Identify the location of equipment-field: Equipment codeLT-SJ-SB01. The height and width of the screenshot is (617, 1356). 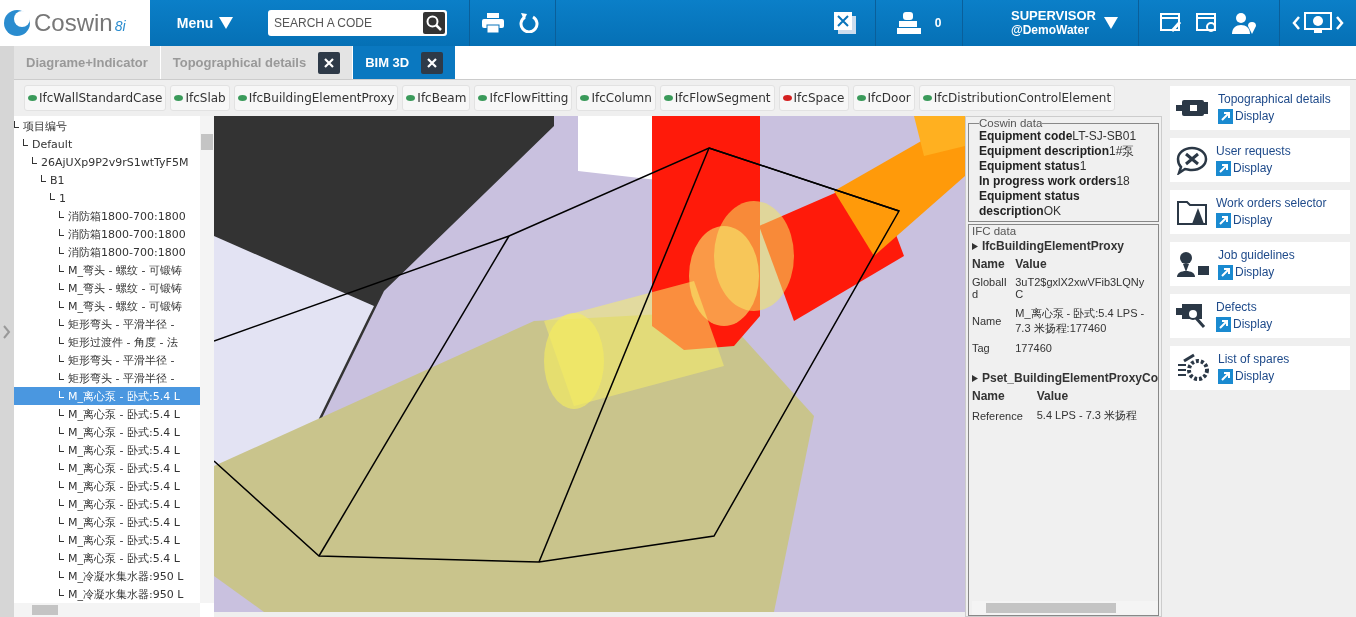
(1066, 136).